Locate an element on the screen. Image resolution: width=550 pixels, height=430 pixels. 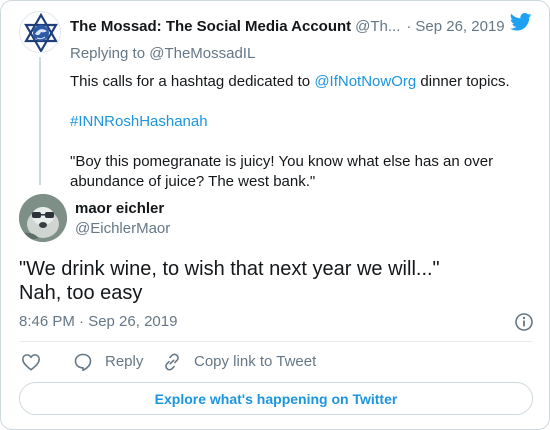
like-button is located at coordinates (31, 362).